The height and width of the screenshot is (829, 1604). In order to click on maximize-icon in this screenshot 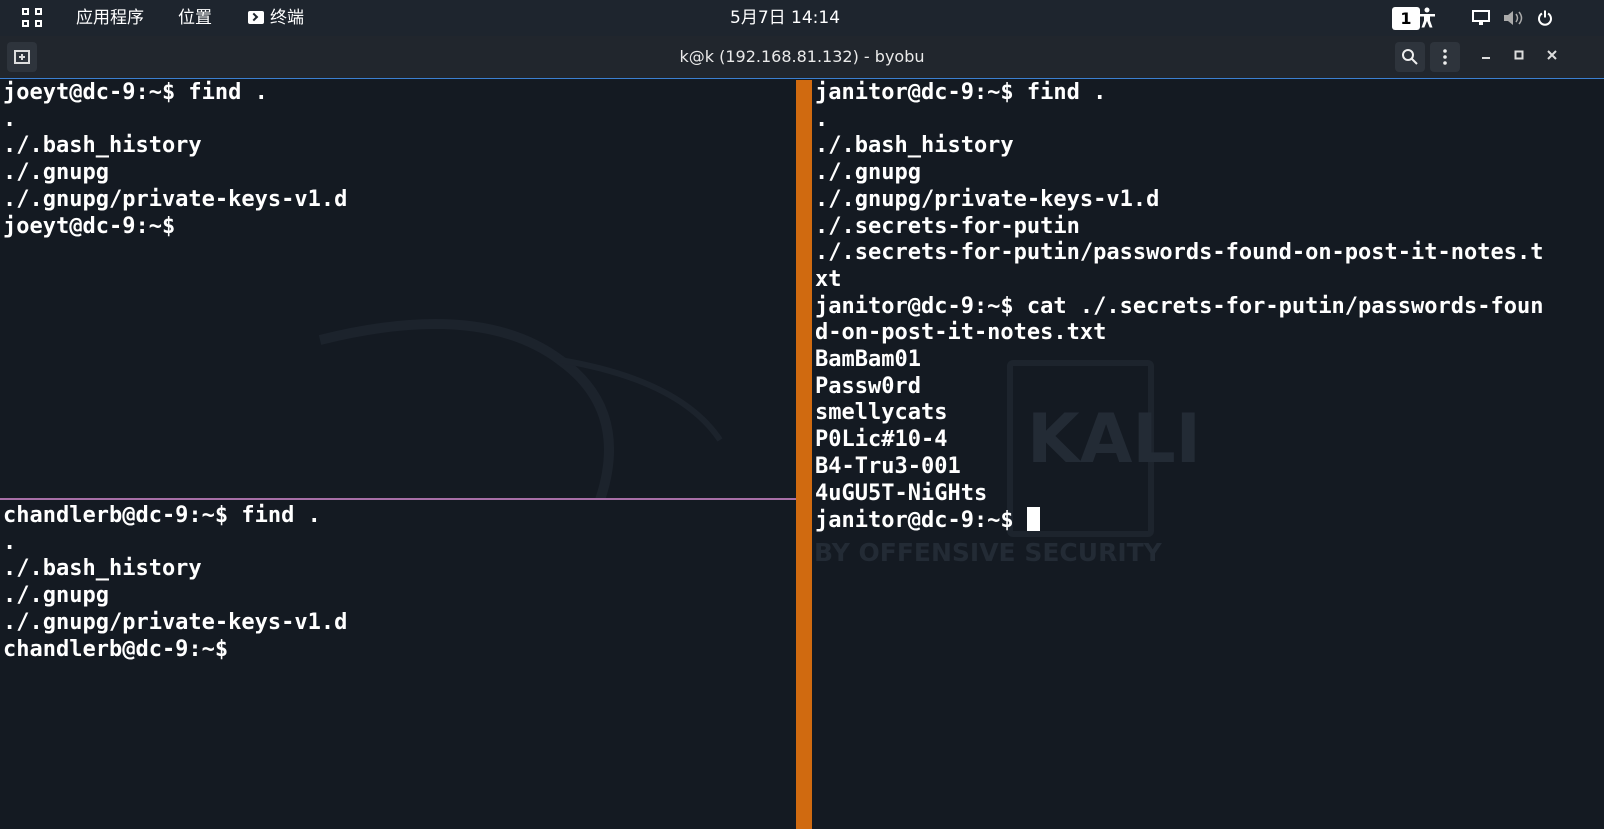, I will do `click(1519, 55)`.